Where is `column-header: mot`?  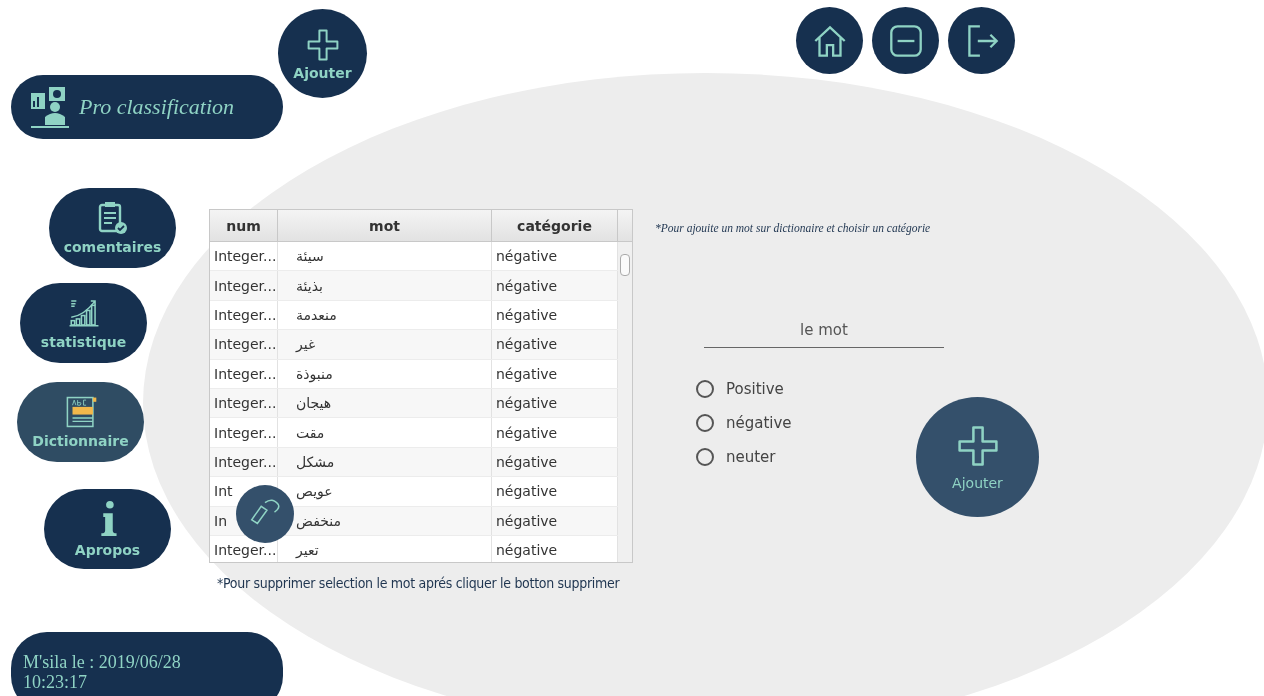
column-header: mot is located at coordinates (385, 225).